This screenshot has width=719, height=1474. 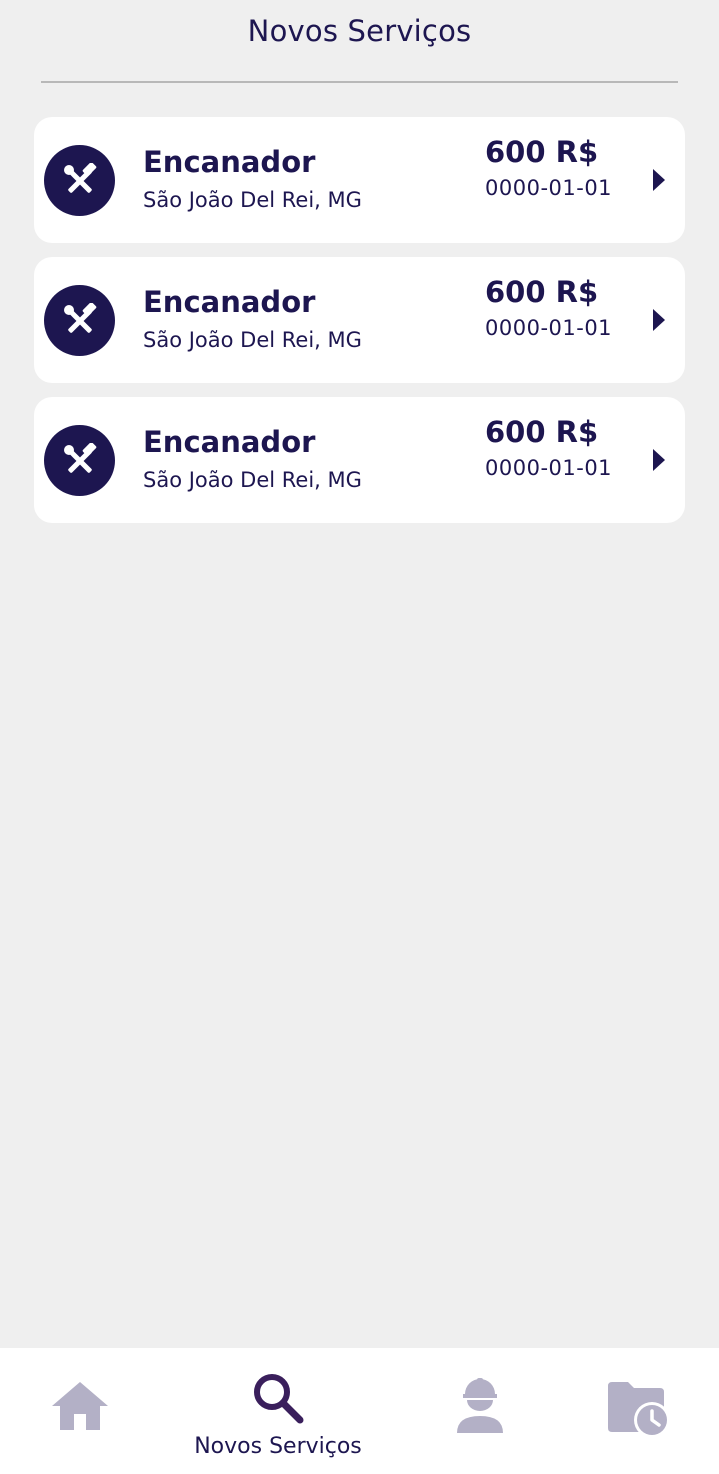 I want to click on nav-item-new-services: Novos Serviços, so click(x=278, y=1411).